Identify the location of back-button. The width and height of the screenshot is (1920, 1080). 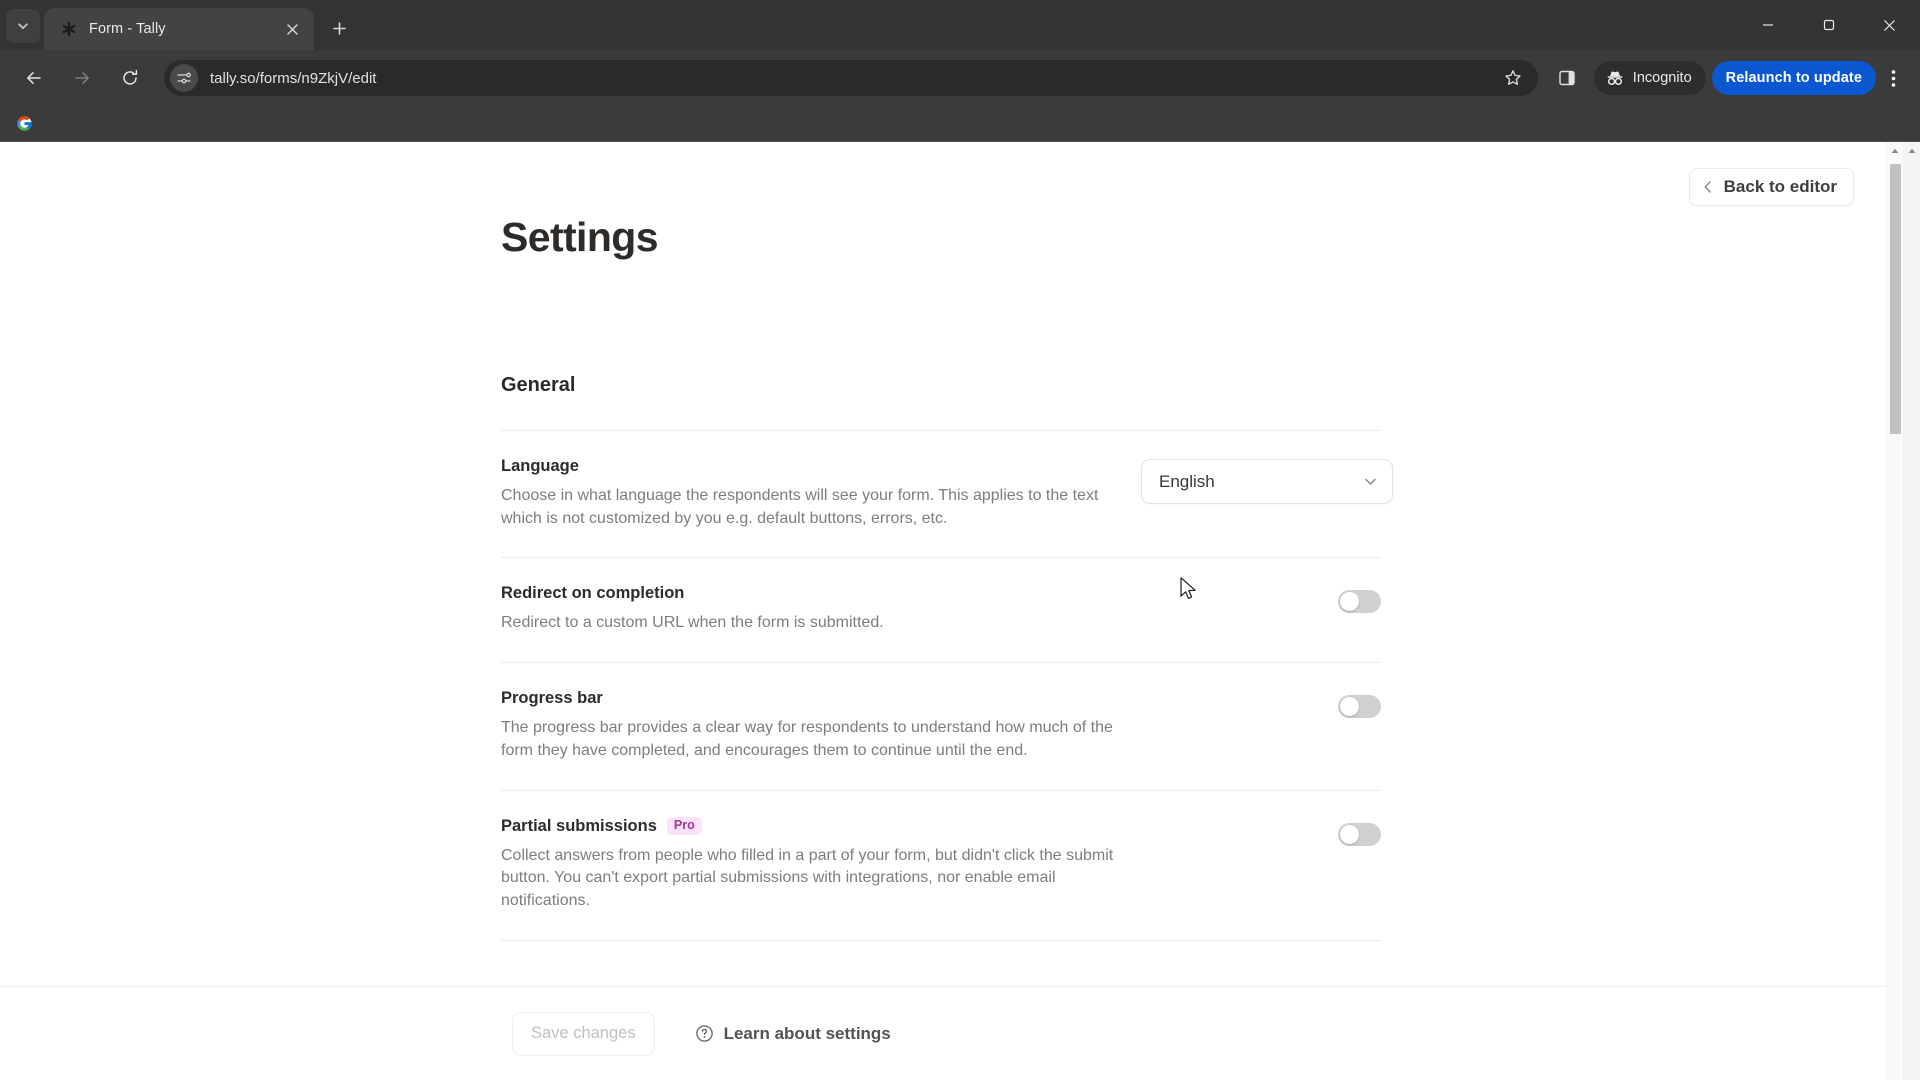
(34, 78).